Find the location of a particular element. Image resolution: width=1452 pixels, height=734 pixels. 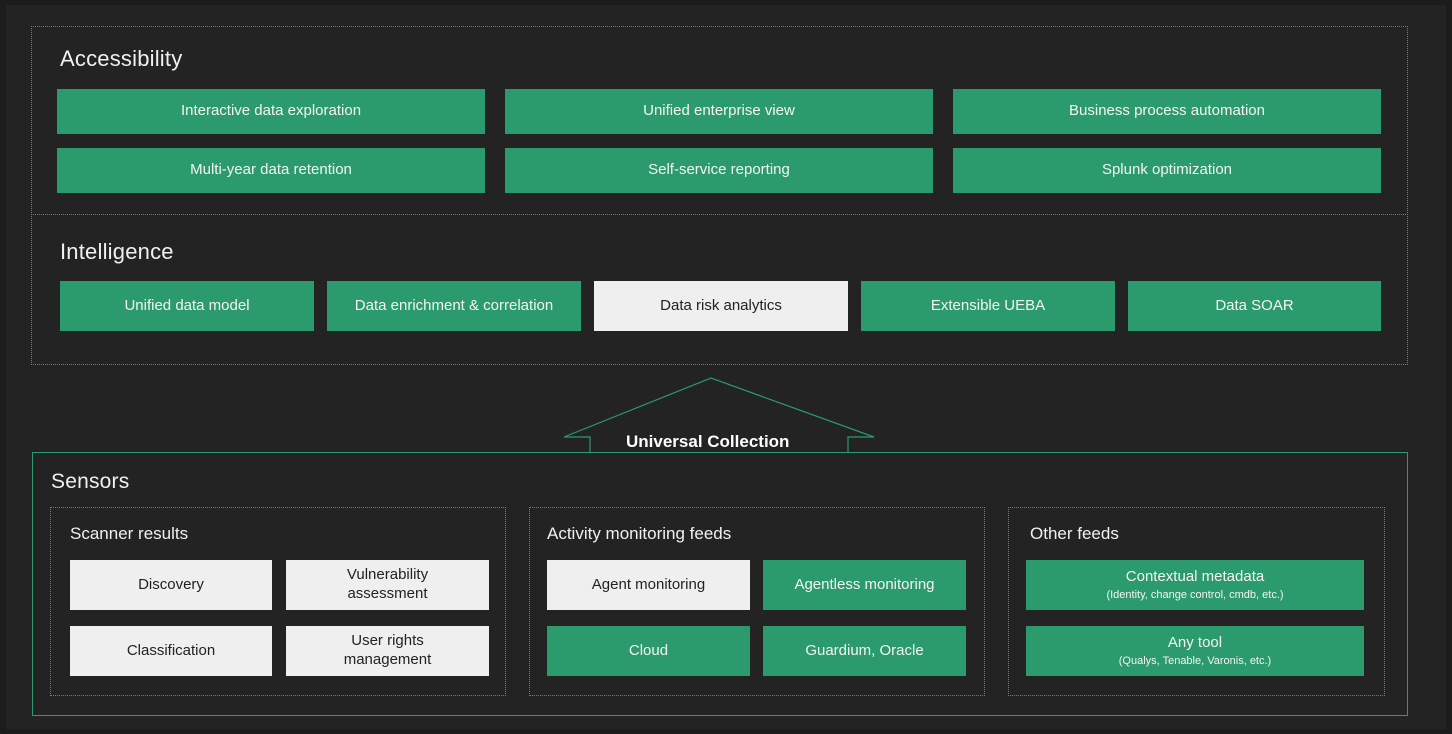

scanner-item-user-rights-management: User rights management is located at coordinates (387, 651).